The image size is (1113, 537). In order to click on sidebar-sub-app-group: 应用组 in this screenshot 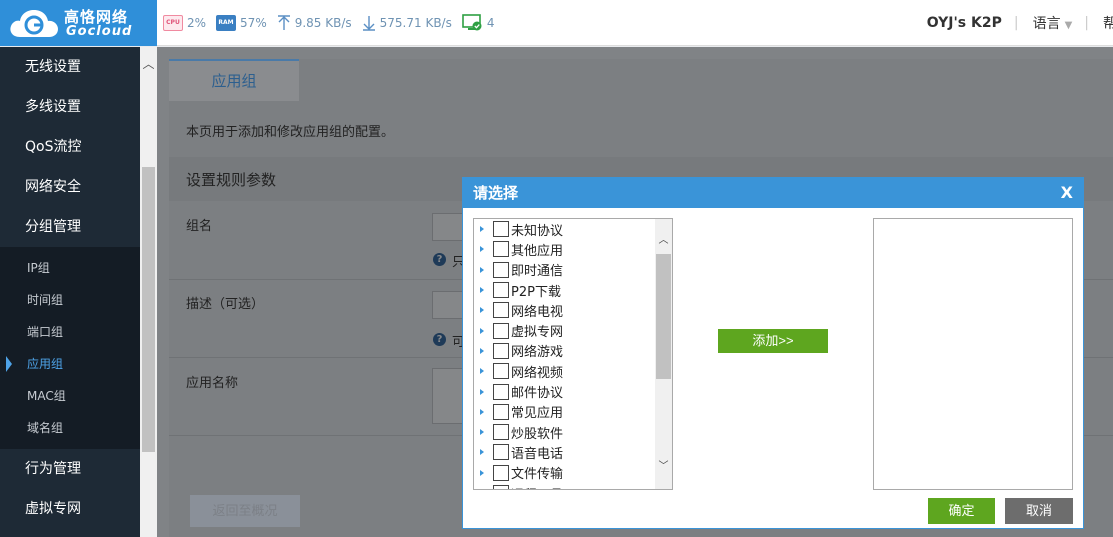, I will do `click(70, 364)`.